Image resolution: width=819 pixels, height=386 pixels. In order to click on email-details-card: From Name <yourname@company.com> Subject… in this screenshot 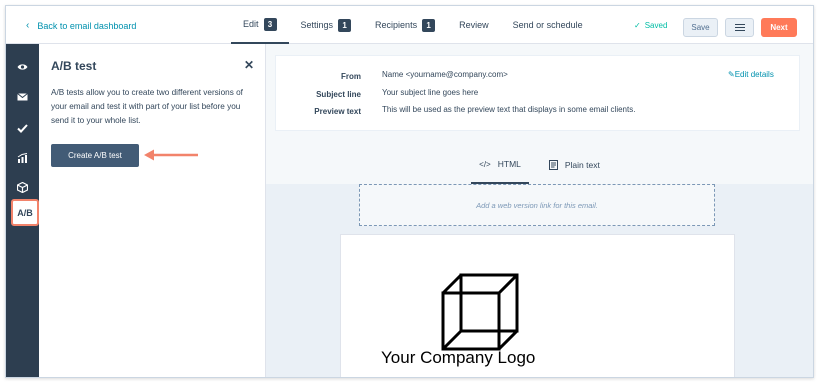, I will do `click(537, 93)`.